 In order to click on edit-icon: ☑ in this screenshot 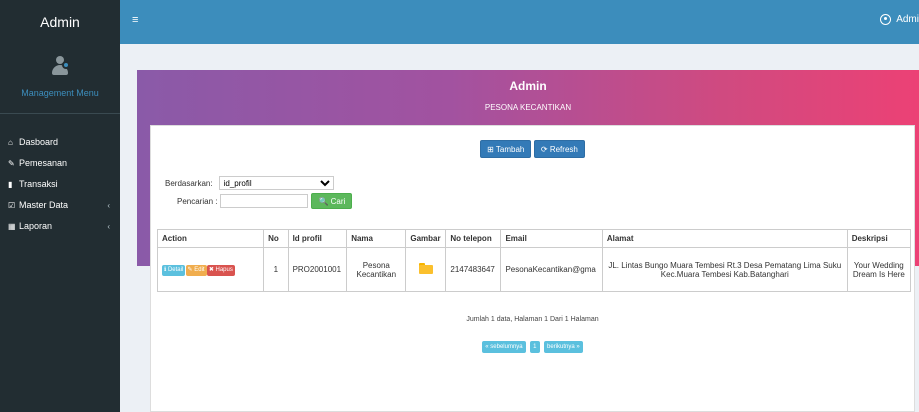, I will do `click(12, 205)`.